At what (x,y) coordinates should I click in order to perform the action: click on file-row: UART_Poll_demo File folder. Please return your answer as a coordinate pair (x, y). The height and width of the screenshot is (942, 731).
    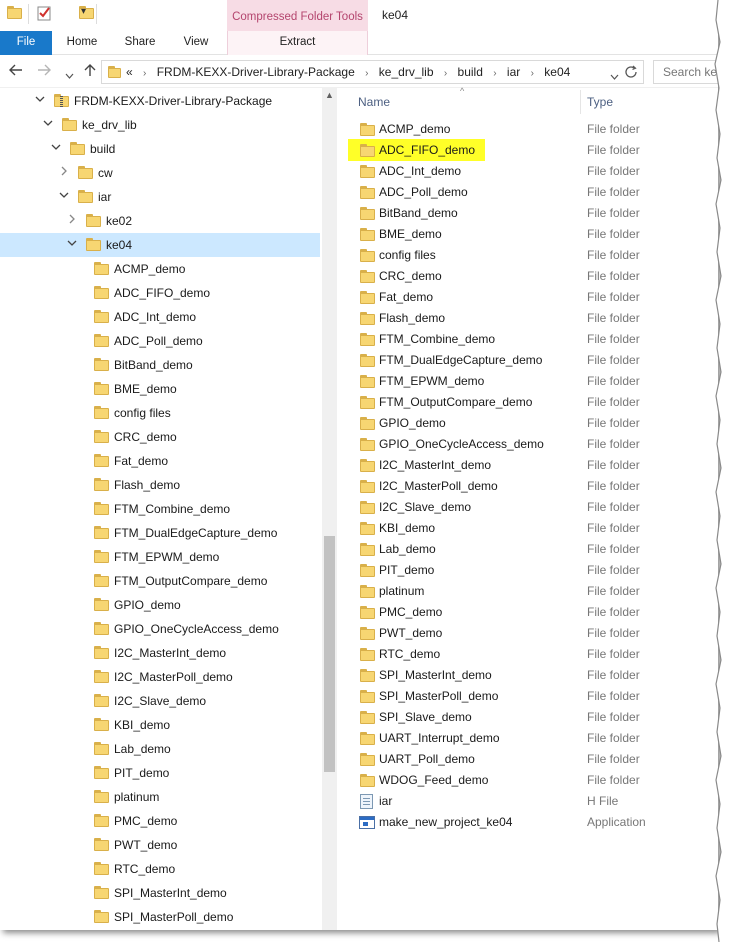
    Looking at the image, I should click on (527, 759).